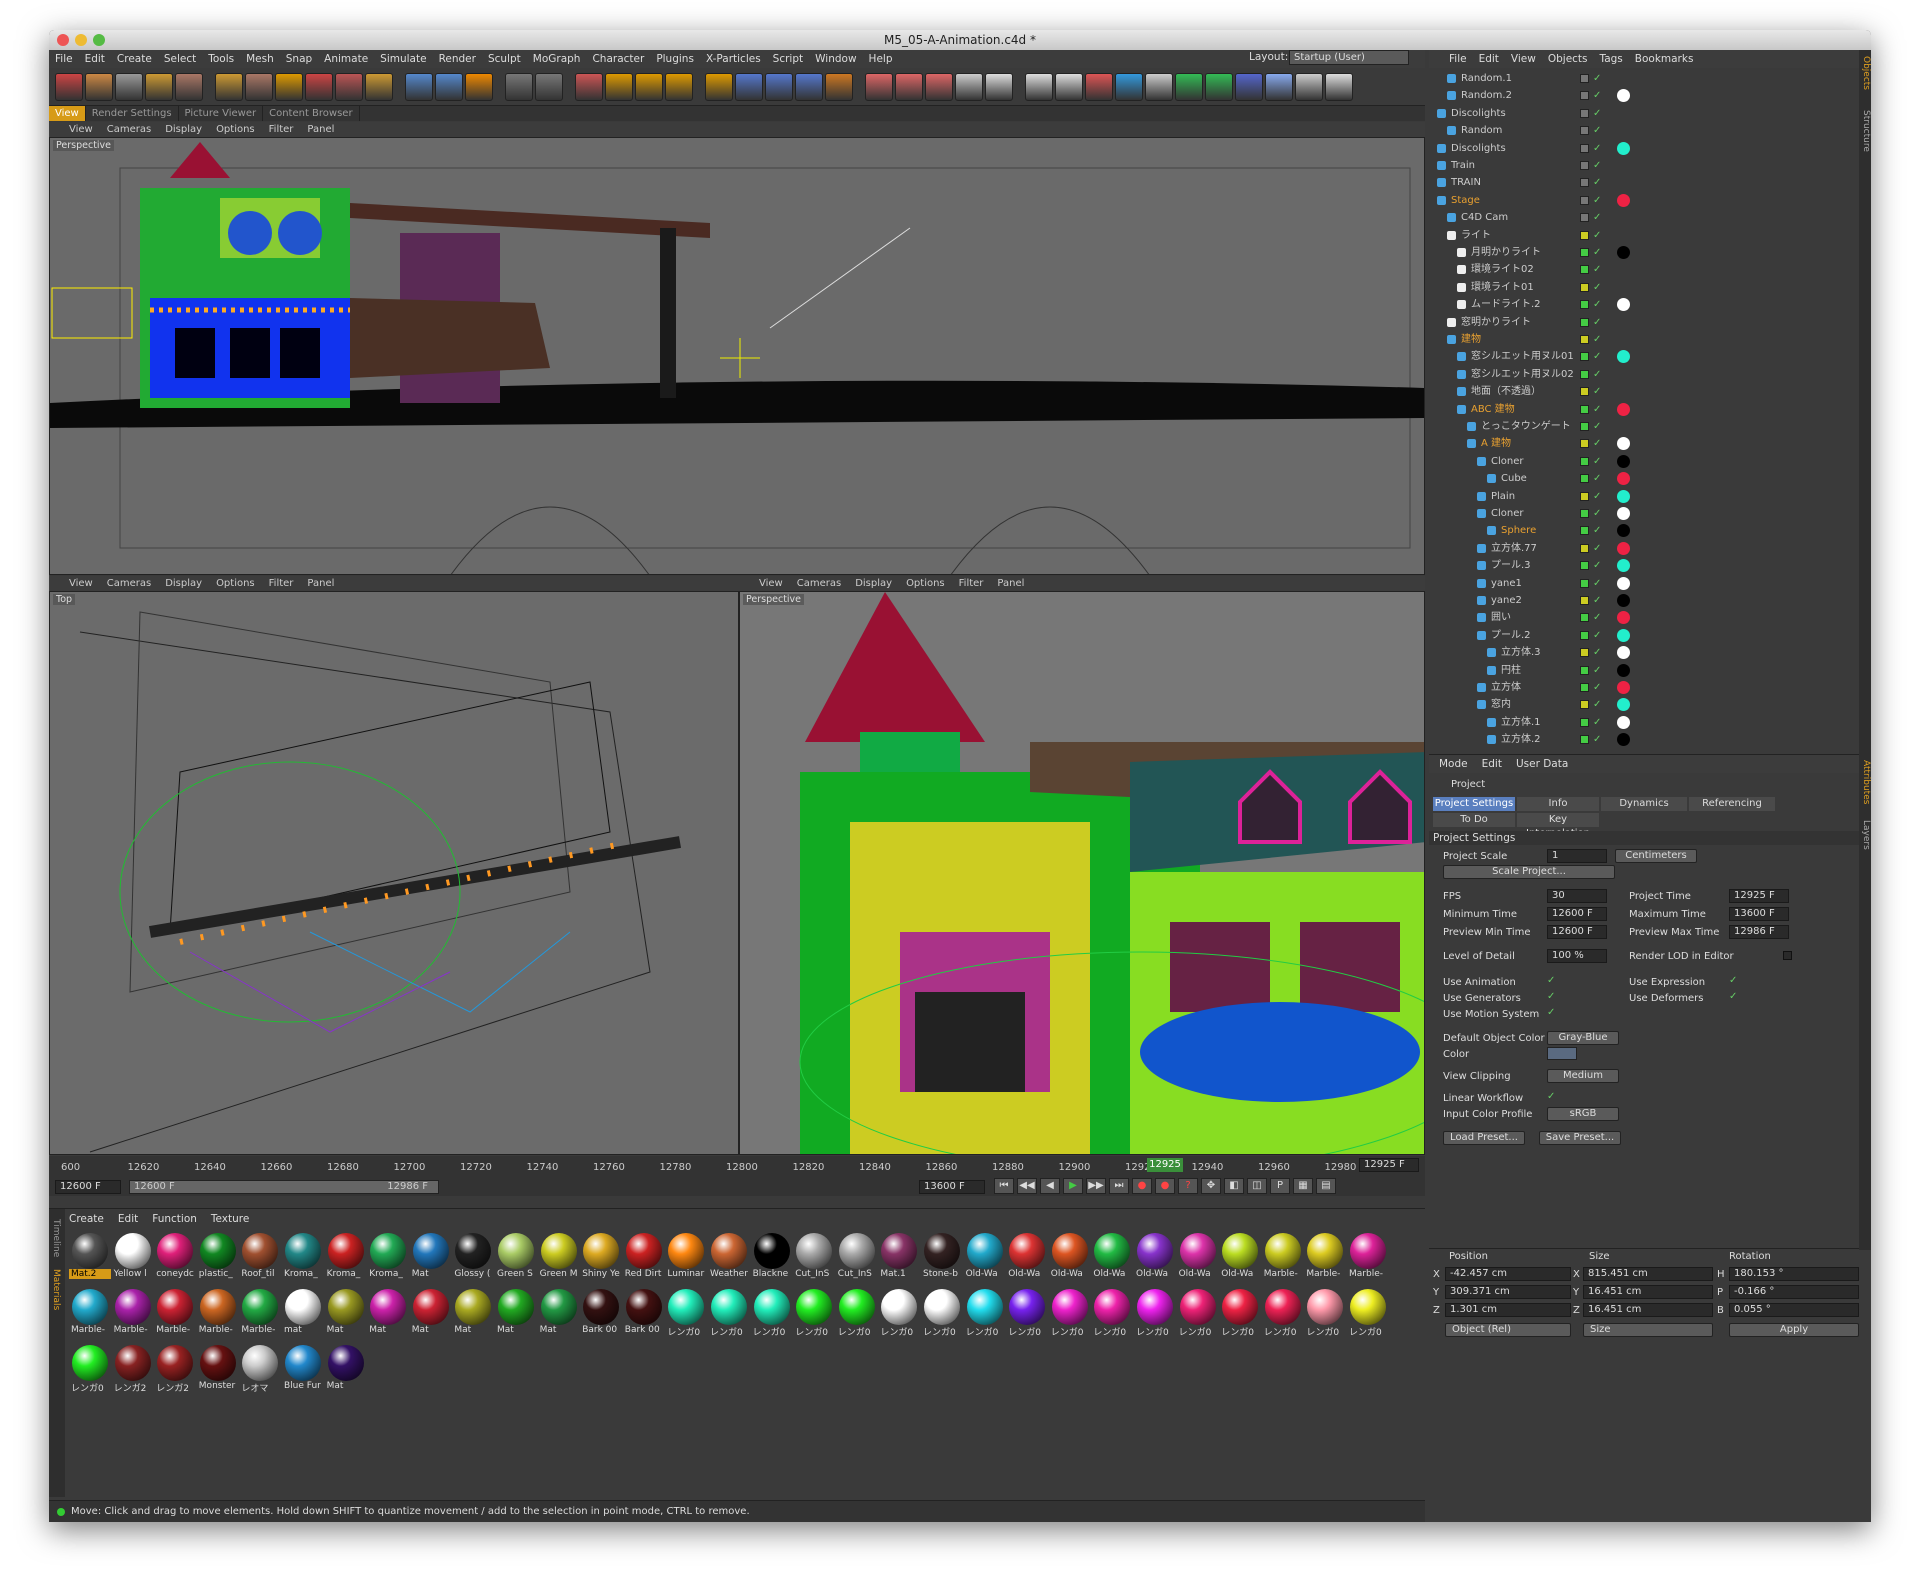 The height and width of the screenshot is (1592, 1920). I want to click on menu-render: Render, so click(457, 59).